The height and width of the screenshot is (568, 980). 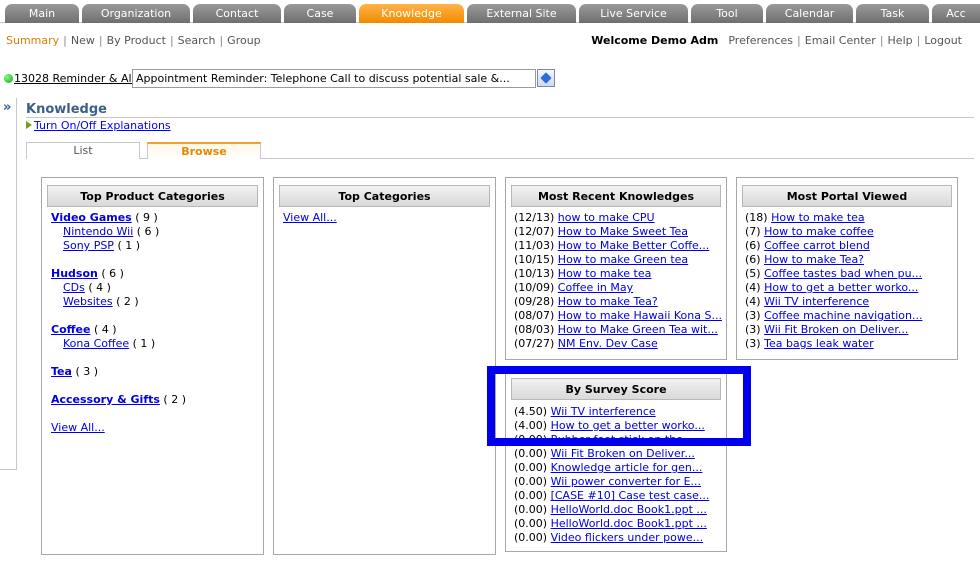 What do you see at coordinates (237, 13) in the screenshot?
I see `tab-contact: Contact` at bounding box center [237, 13].